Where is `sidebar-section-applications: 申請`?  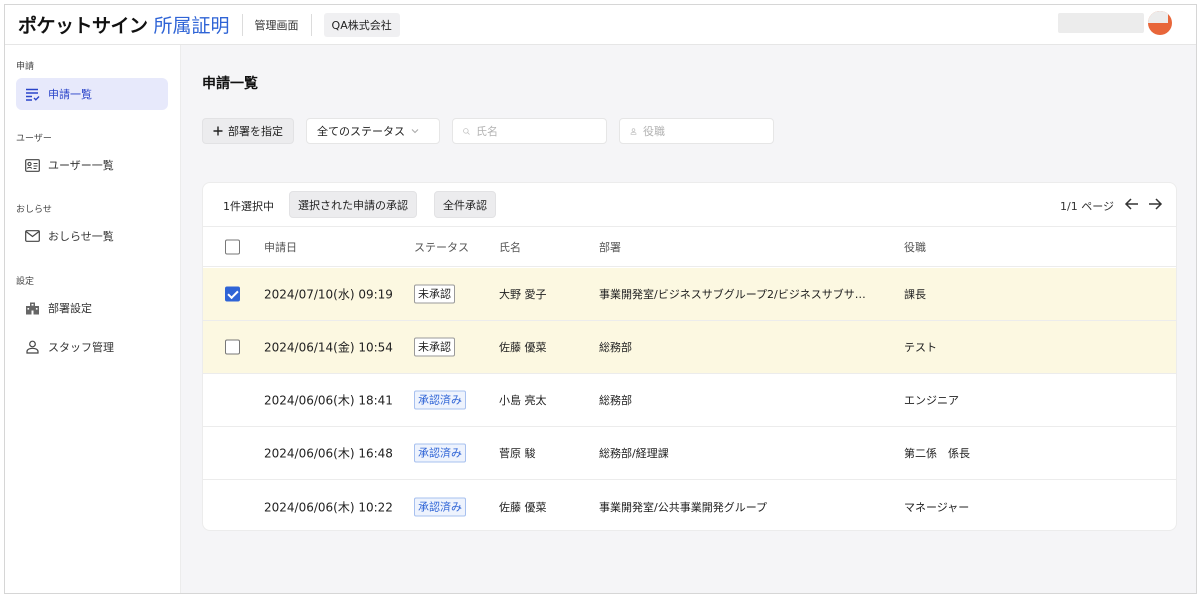
sidebar-section-applications: 申請 is located at coordinates (25, 67).